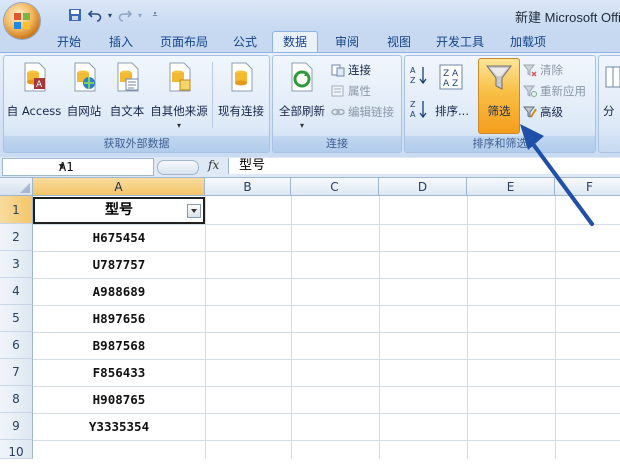  What do you see at coordinates (248, 187) in the screenshot?
I see `column-header-b: B` at bounding box center [248, 187].